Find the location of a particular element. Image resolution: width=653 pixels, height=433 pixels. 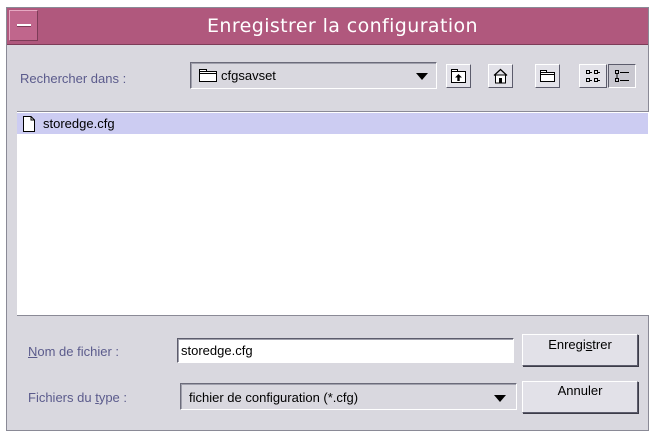

file-name-input is located at coordinates (345, 350).